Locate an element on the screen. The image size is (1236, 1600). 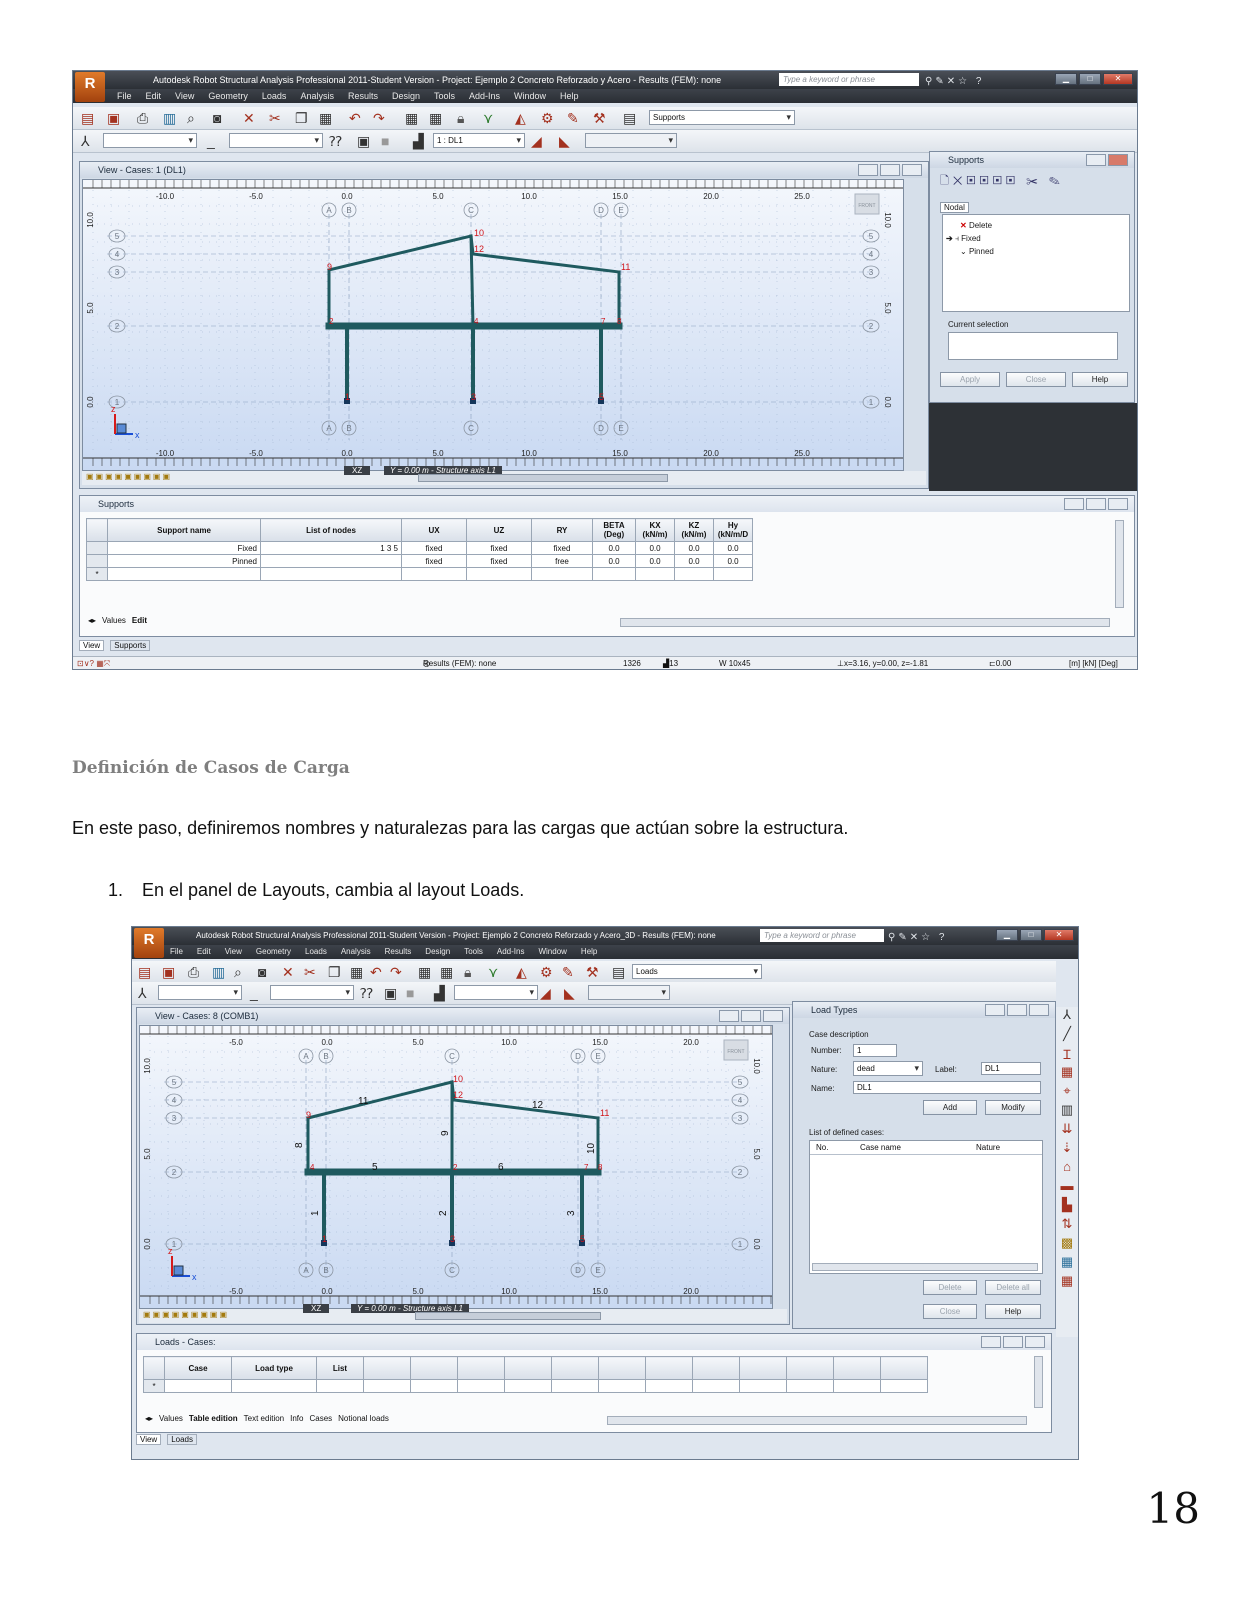
support-fixed-item: ➔ ⫞ Fixed is located at coordinates (963, 239).